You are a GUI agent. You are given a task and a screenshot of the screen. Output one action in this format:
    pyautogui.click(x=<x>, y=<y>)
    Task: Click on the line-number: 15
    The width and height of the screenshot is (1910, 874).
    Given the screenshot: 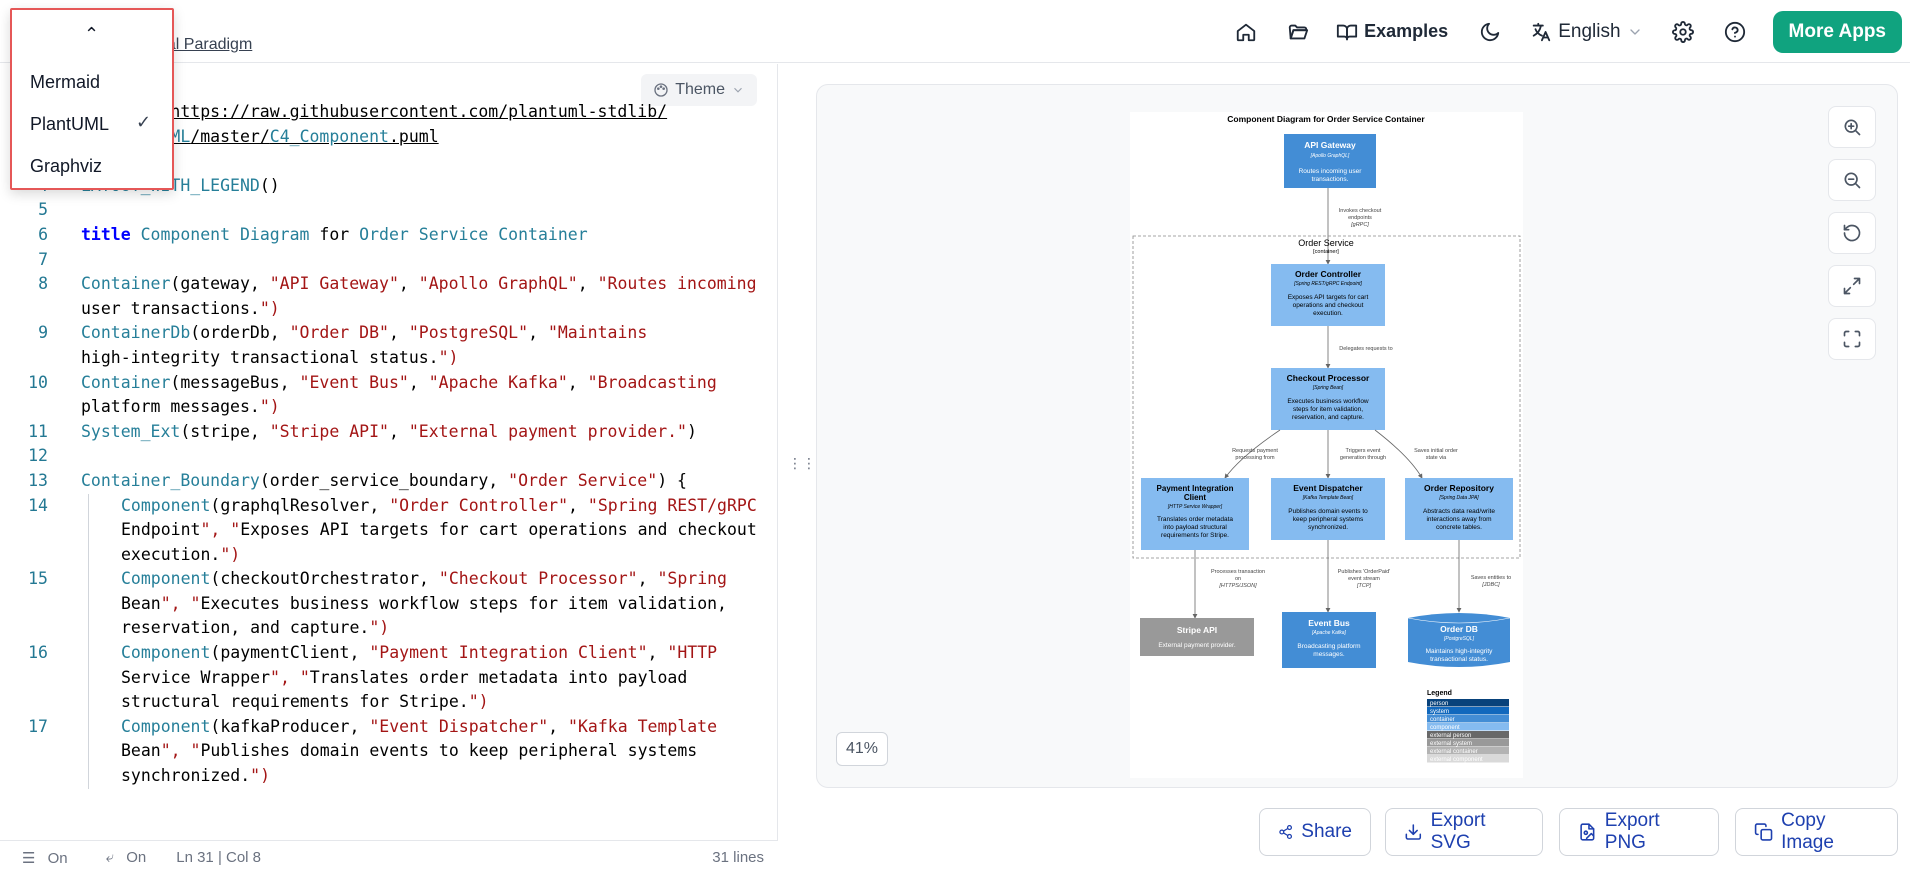 What is the action you would take?
    pyautogui.click(x=38, y=579)
    